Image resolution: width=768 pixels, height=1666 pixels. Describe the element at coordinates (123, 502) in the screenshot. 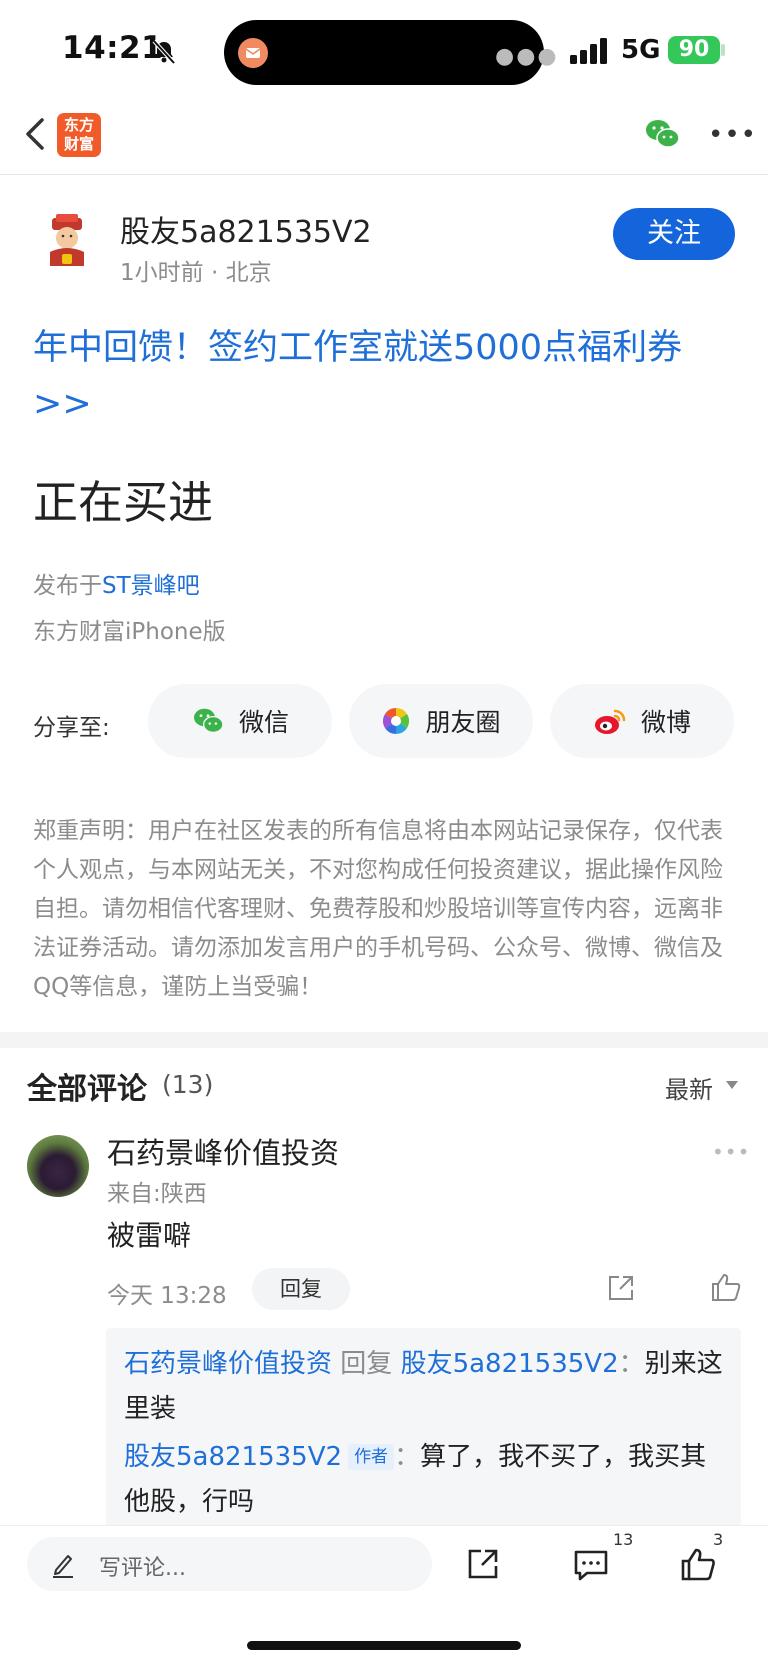

I see `post-title: 正在买进` at that location.